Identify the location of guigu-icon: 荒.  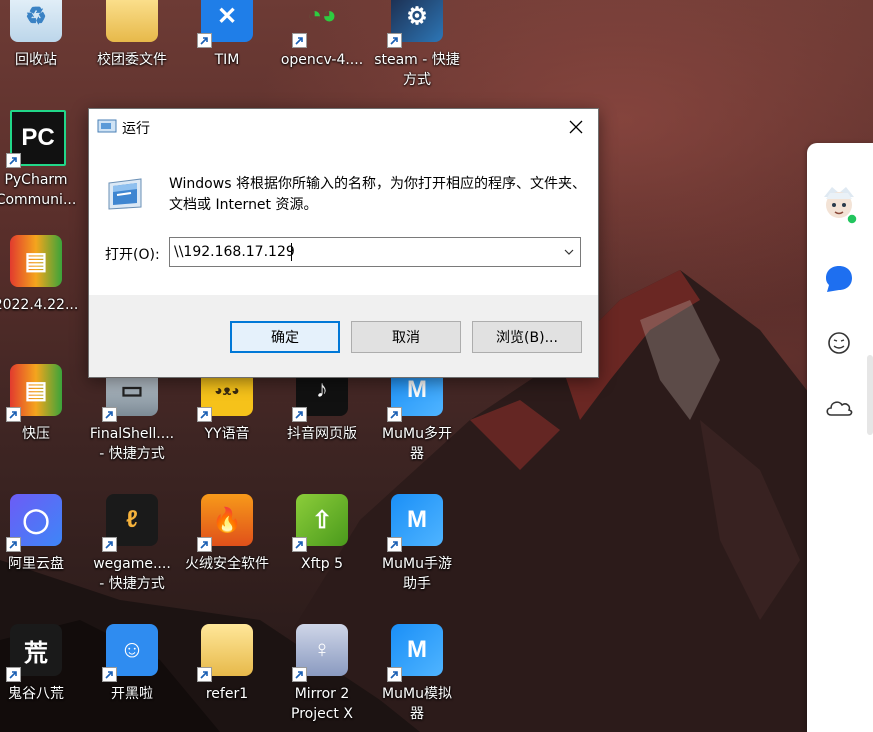
(36, 652).